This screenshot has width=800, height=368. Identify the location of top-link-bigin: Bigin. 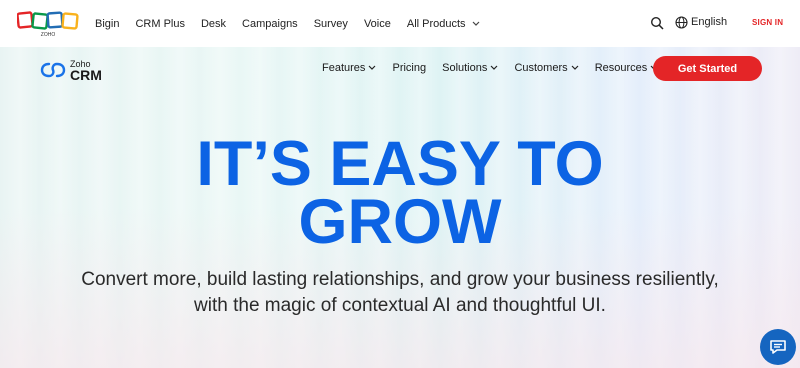
(107, 24).